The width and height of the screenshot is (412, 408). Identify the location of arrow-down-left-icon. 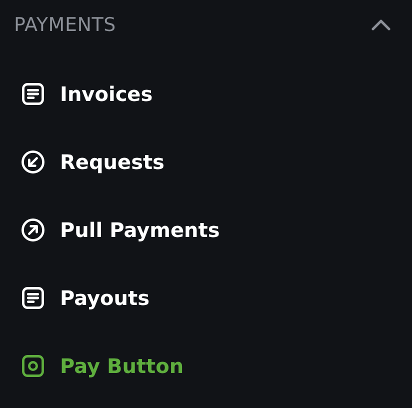
(33, 162).